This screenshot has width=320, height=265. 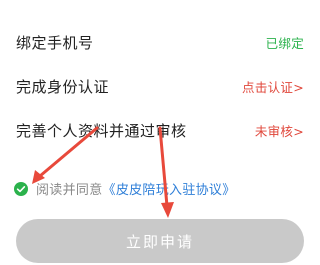 I want to click on apply-now-button: 立即申请, so click(x=160, y=241).